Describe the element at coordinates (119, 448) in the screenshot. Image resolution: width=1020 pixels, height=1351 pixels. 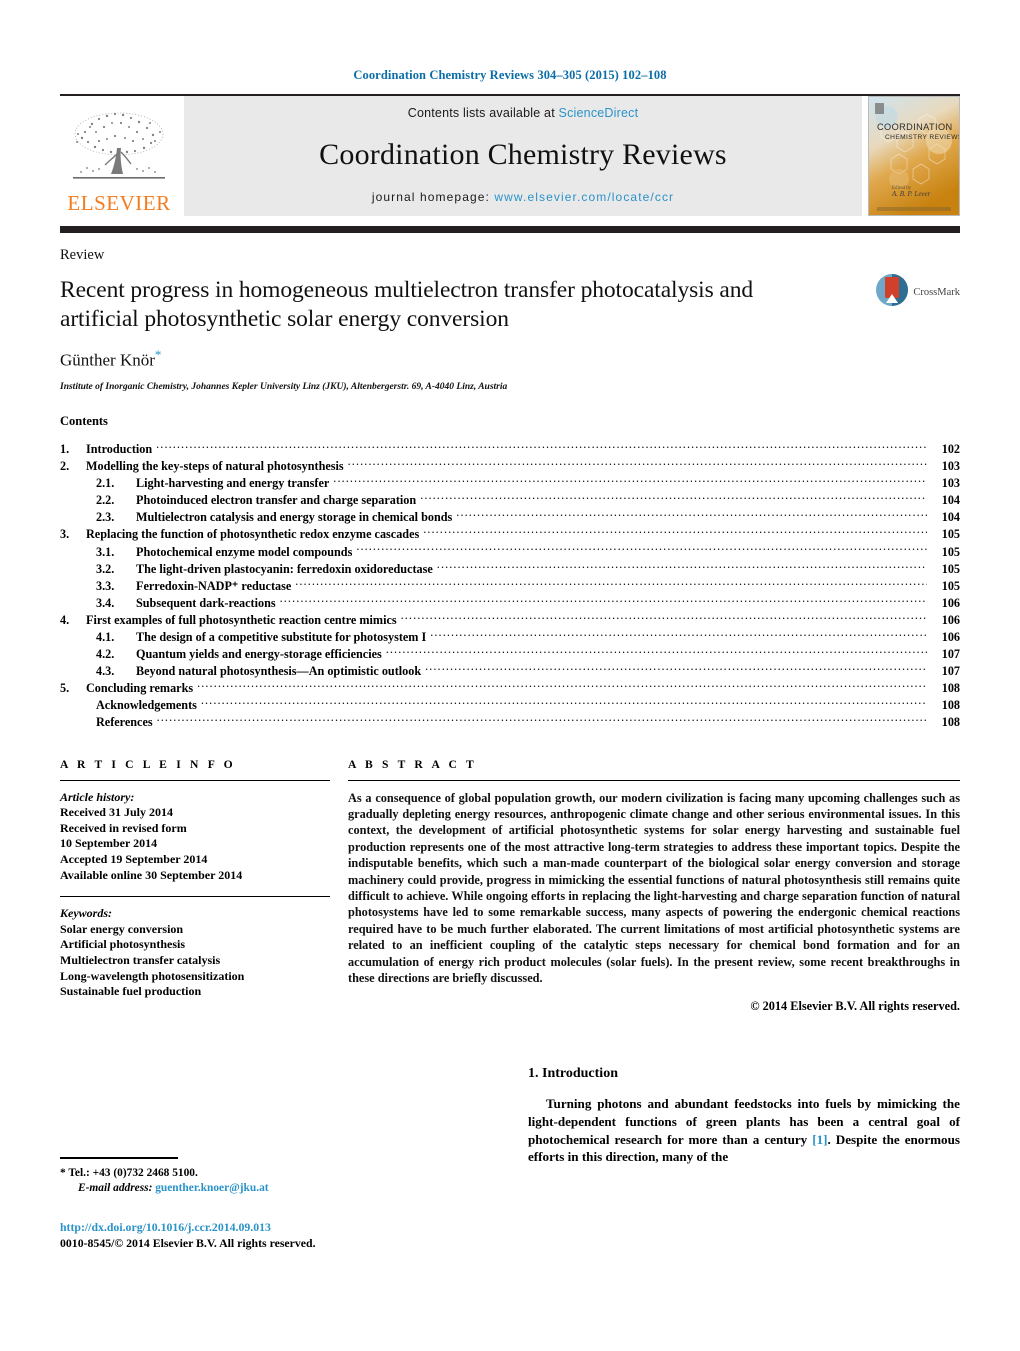
I see `toc-label: Introduction` at that location.